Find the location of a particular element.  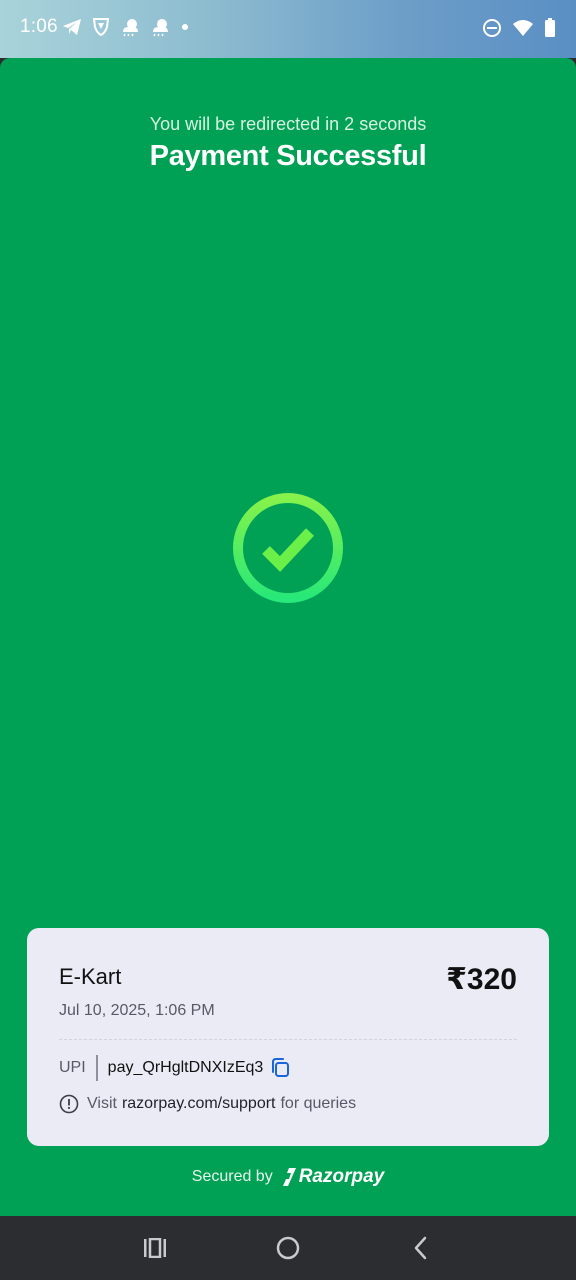

razorpay-brand-text: Razorpay is located at coordinates (341, 1176).